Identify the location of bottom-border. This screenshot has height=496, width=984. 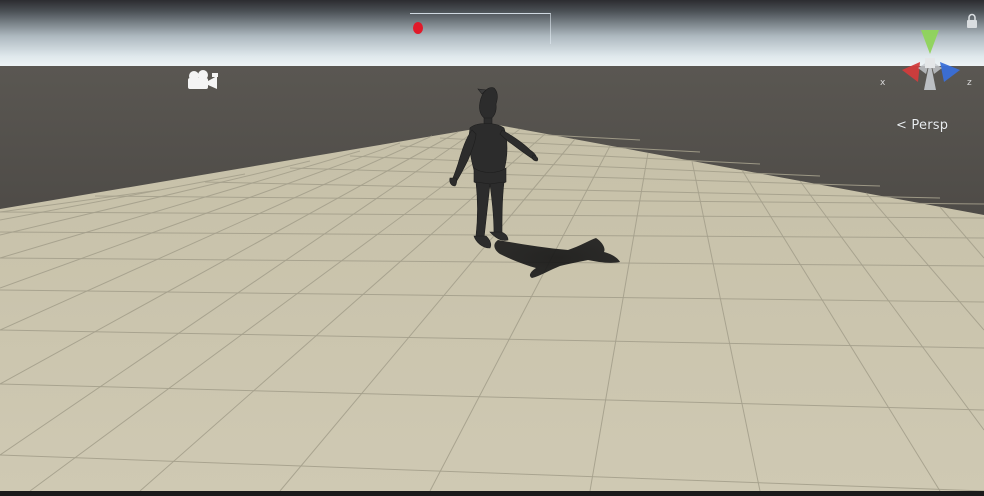
(492, 493).